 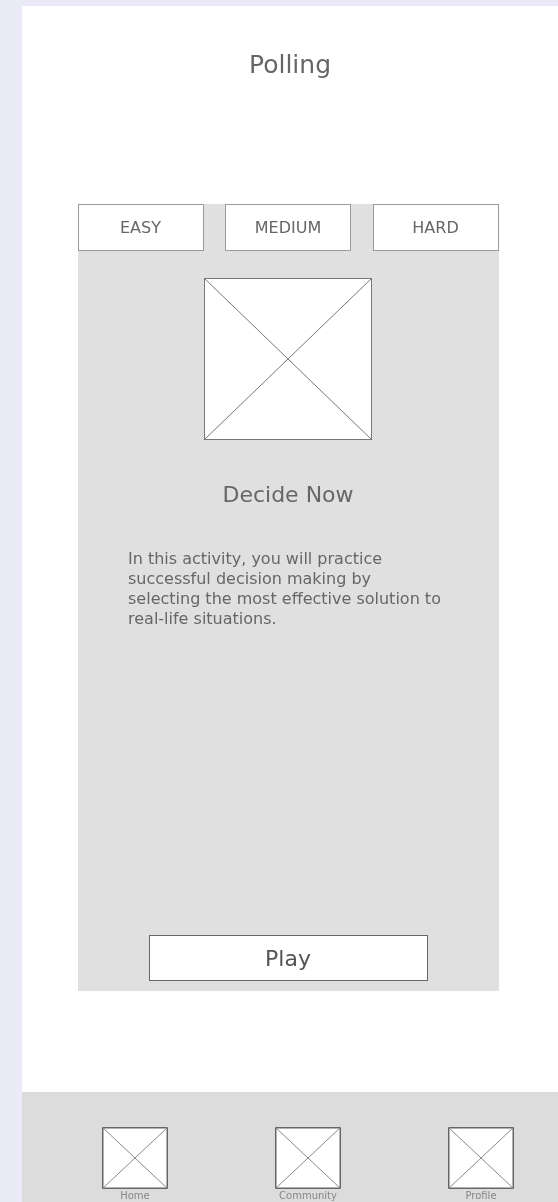 I want to click on activity-title: Decide Now, so click(x=288, y=494).